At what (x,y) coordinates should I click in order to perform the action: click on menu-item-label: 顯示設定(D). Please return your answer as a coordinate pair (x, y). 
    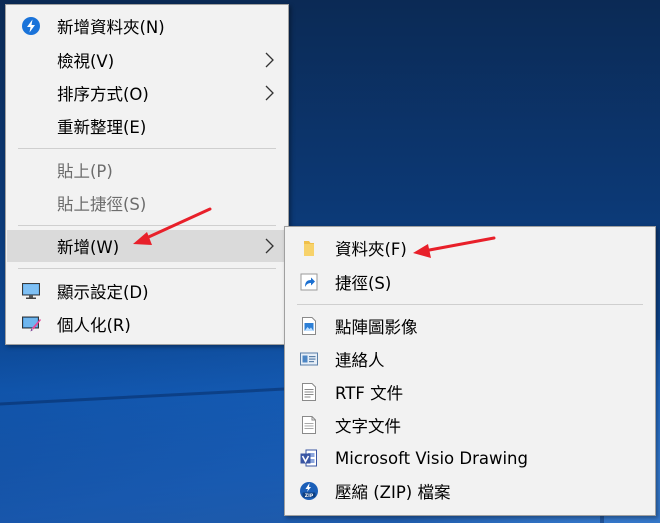
    Looking at the image, I should click on (103, 292).